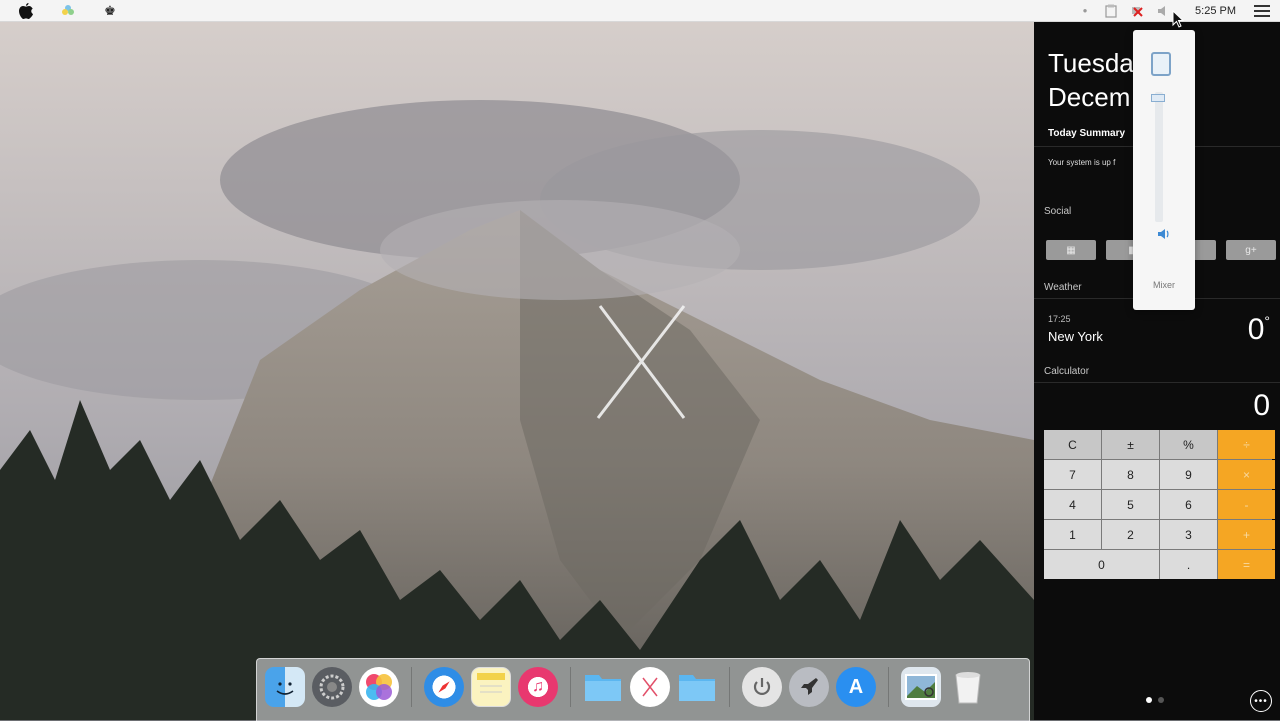 The image size is (1280, 721). I want to click on weather-label: Weather, so click(1063, 287).